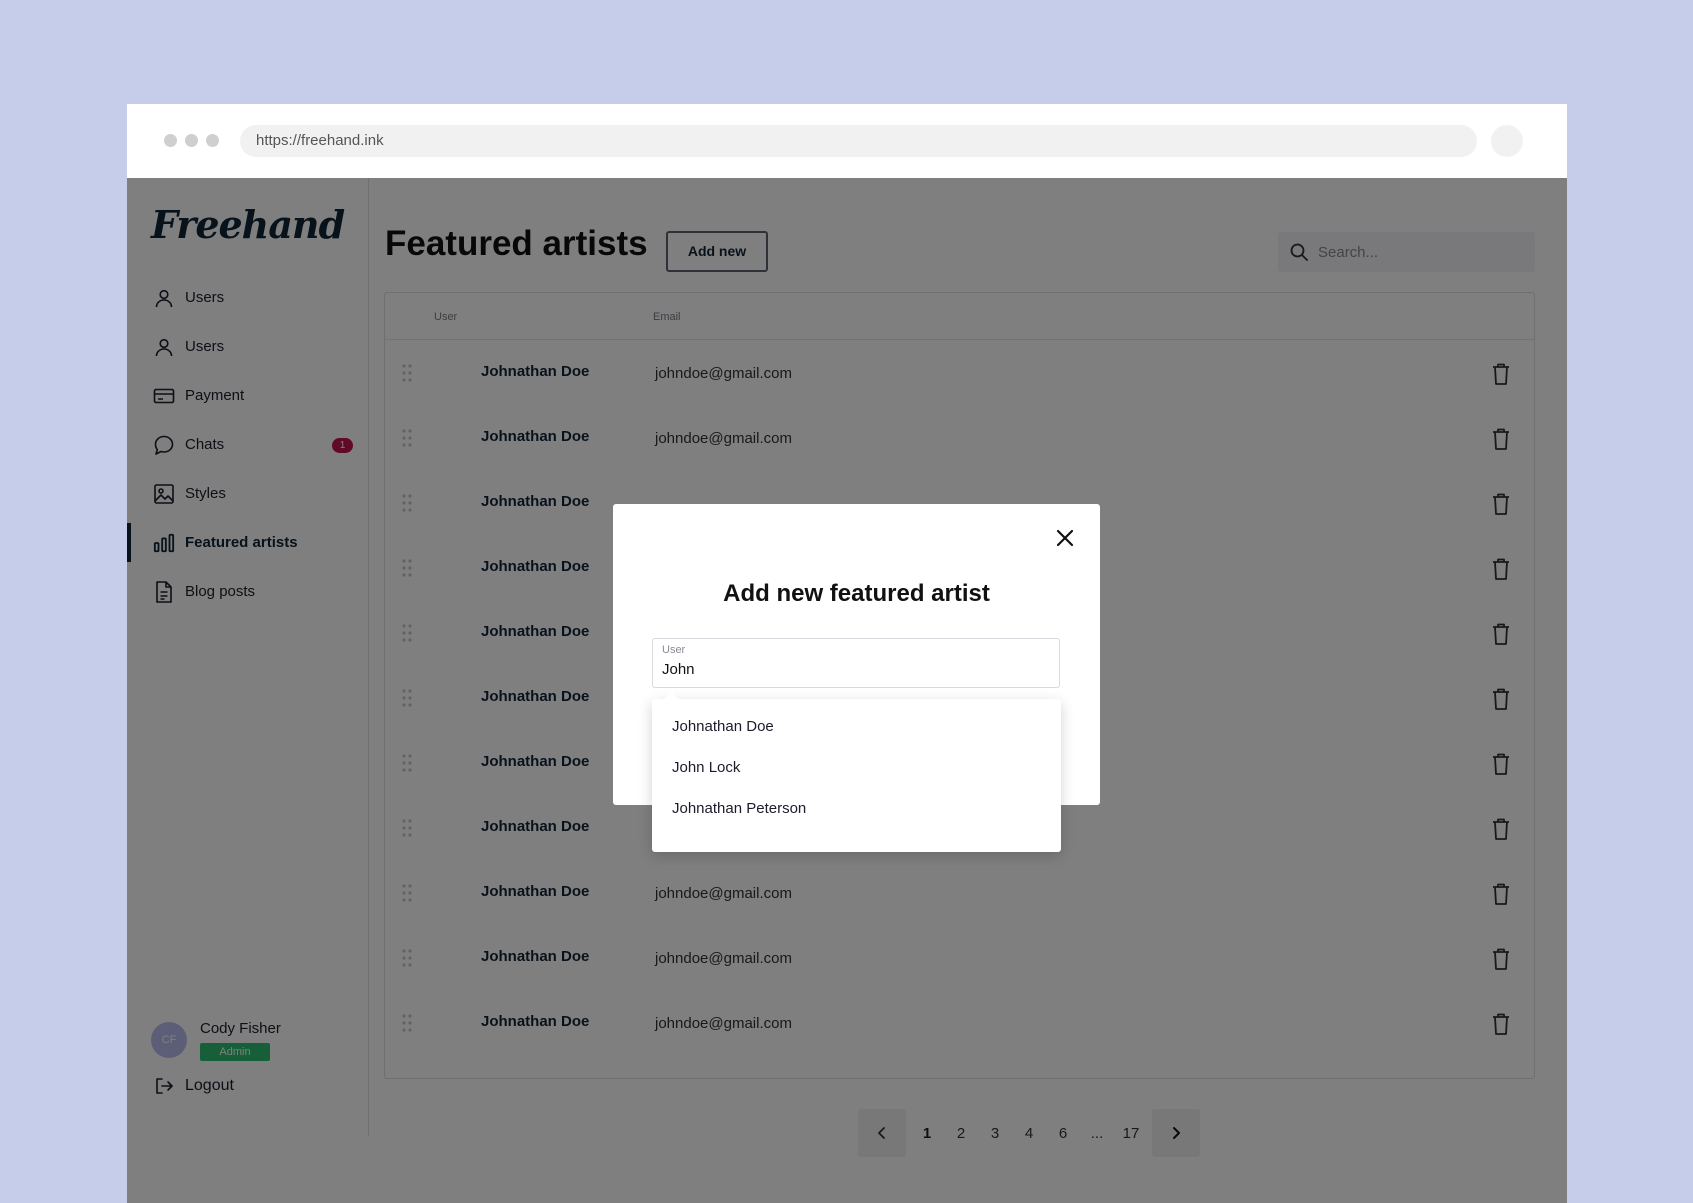  I want to click on close-modal-button, so click(1065, 538).